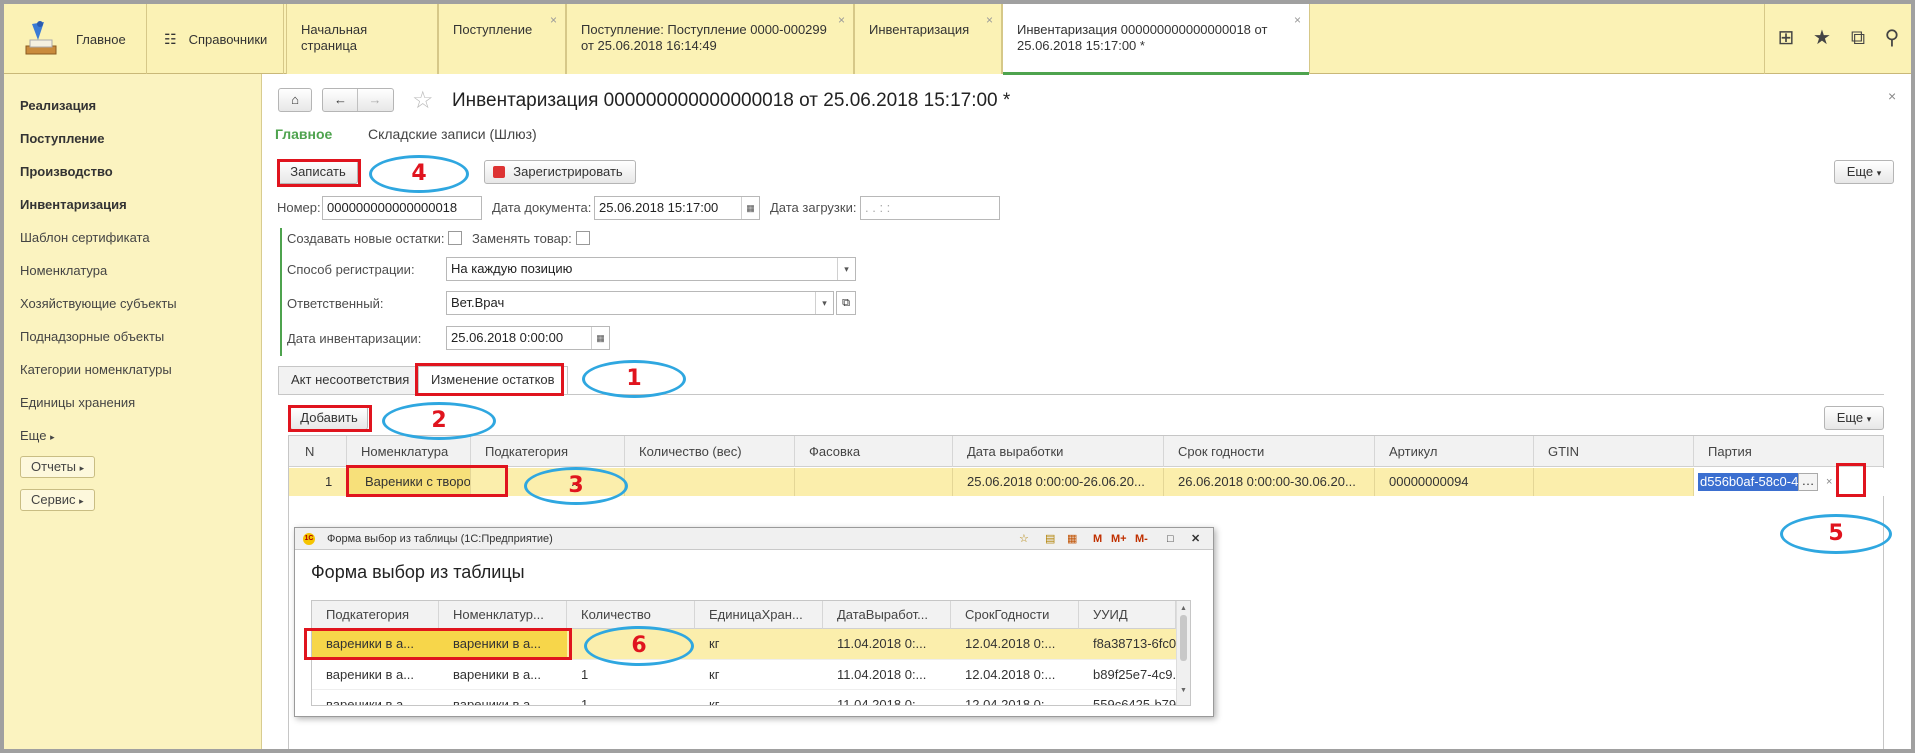  I want to click on quantity-cell, so click(710, 482).